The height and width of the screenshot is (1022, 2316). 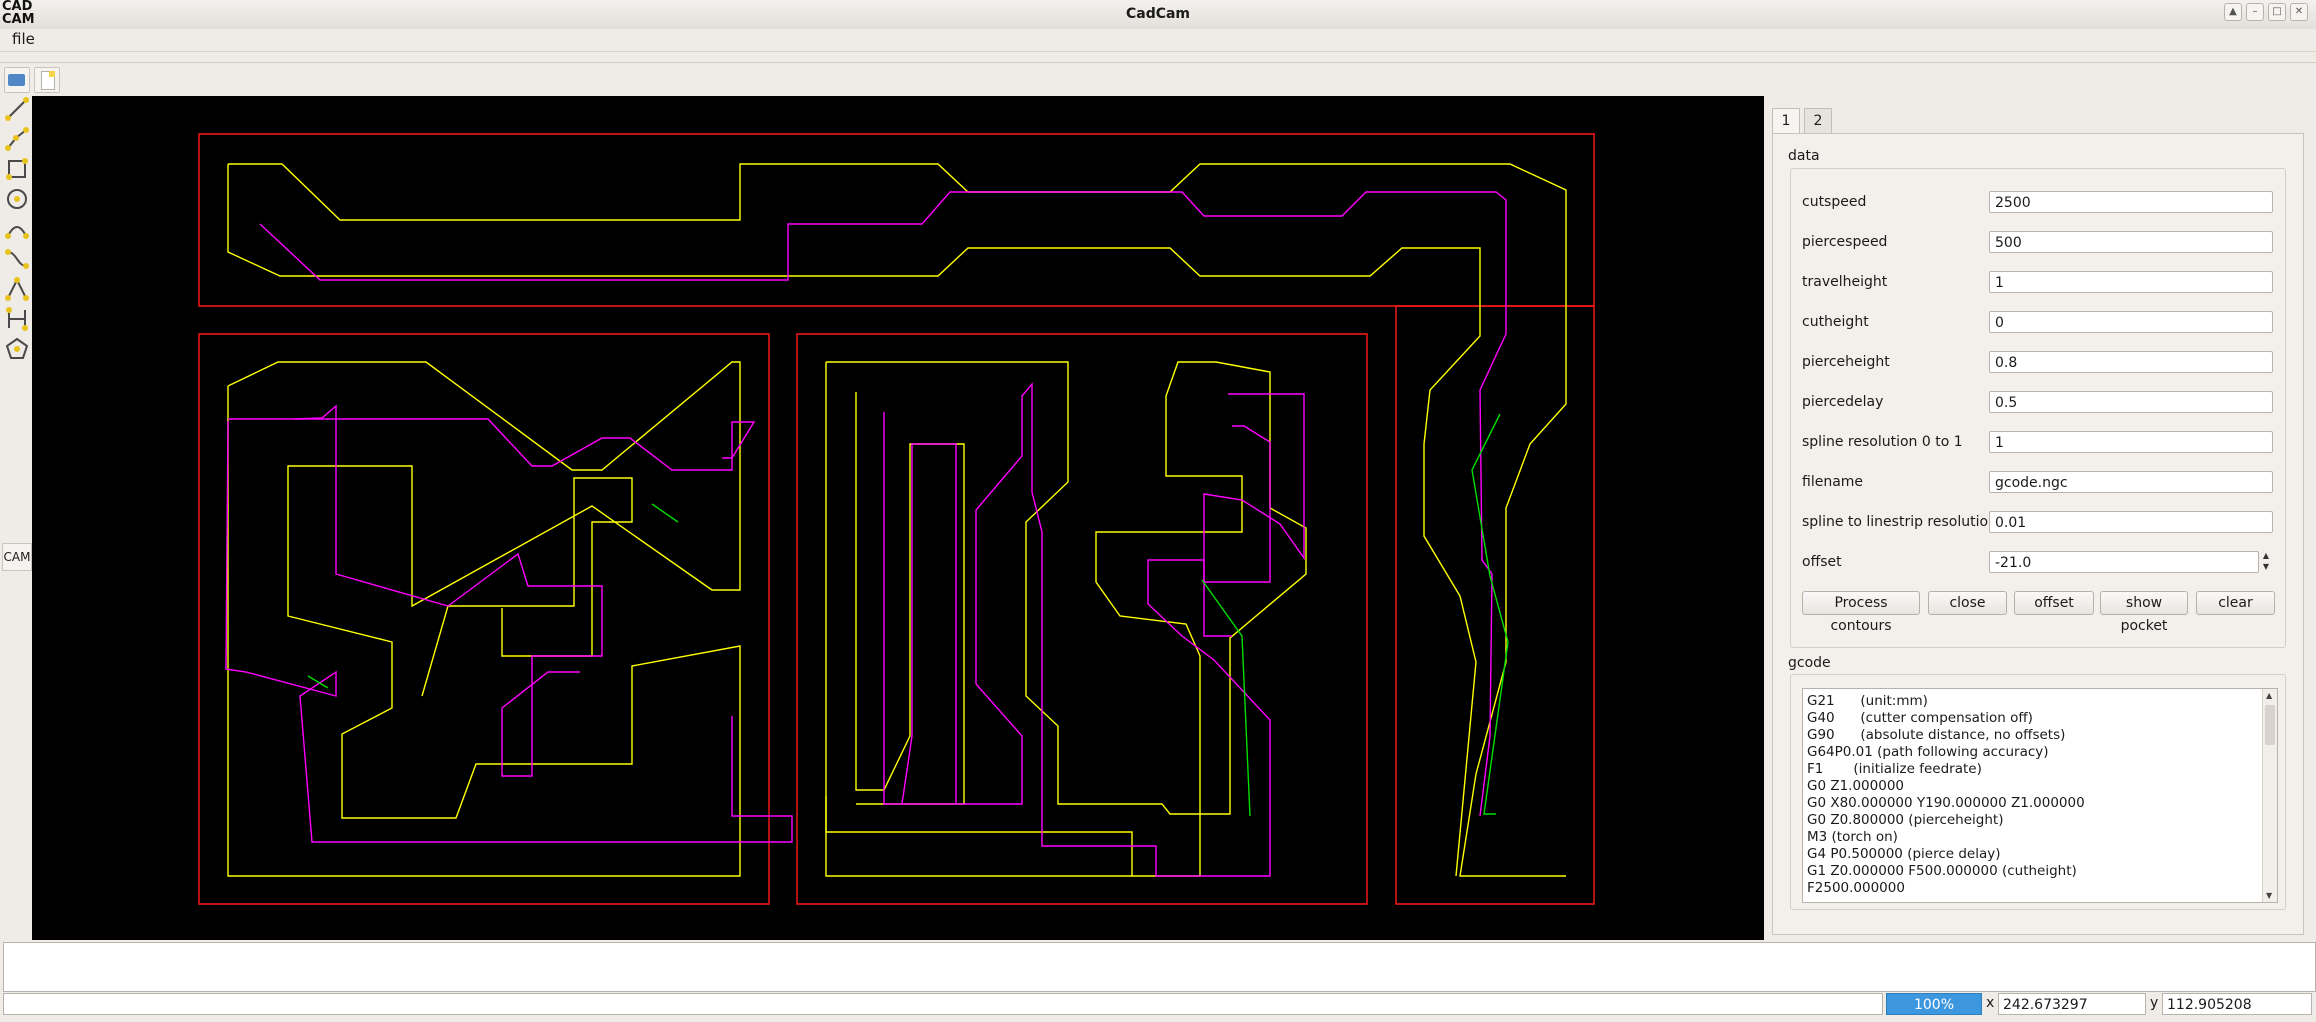 I want to click on pierceheight-field: 0.8, so click(x=2131, y=362).